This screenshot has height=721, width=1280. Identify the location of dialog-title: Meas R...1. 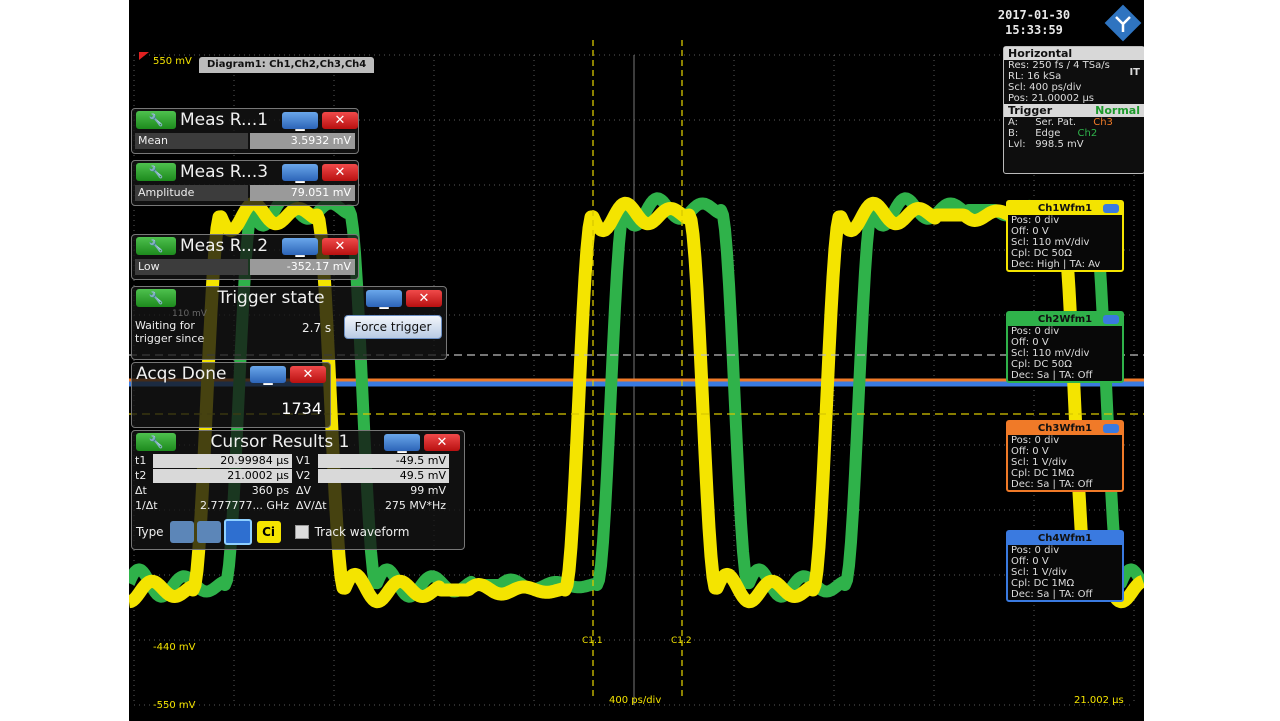
(224, 120).